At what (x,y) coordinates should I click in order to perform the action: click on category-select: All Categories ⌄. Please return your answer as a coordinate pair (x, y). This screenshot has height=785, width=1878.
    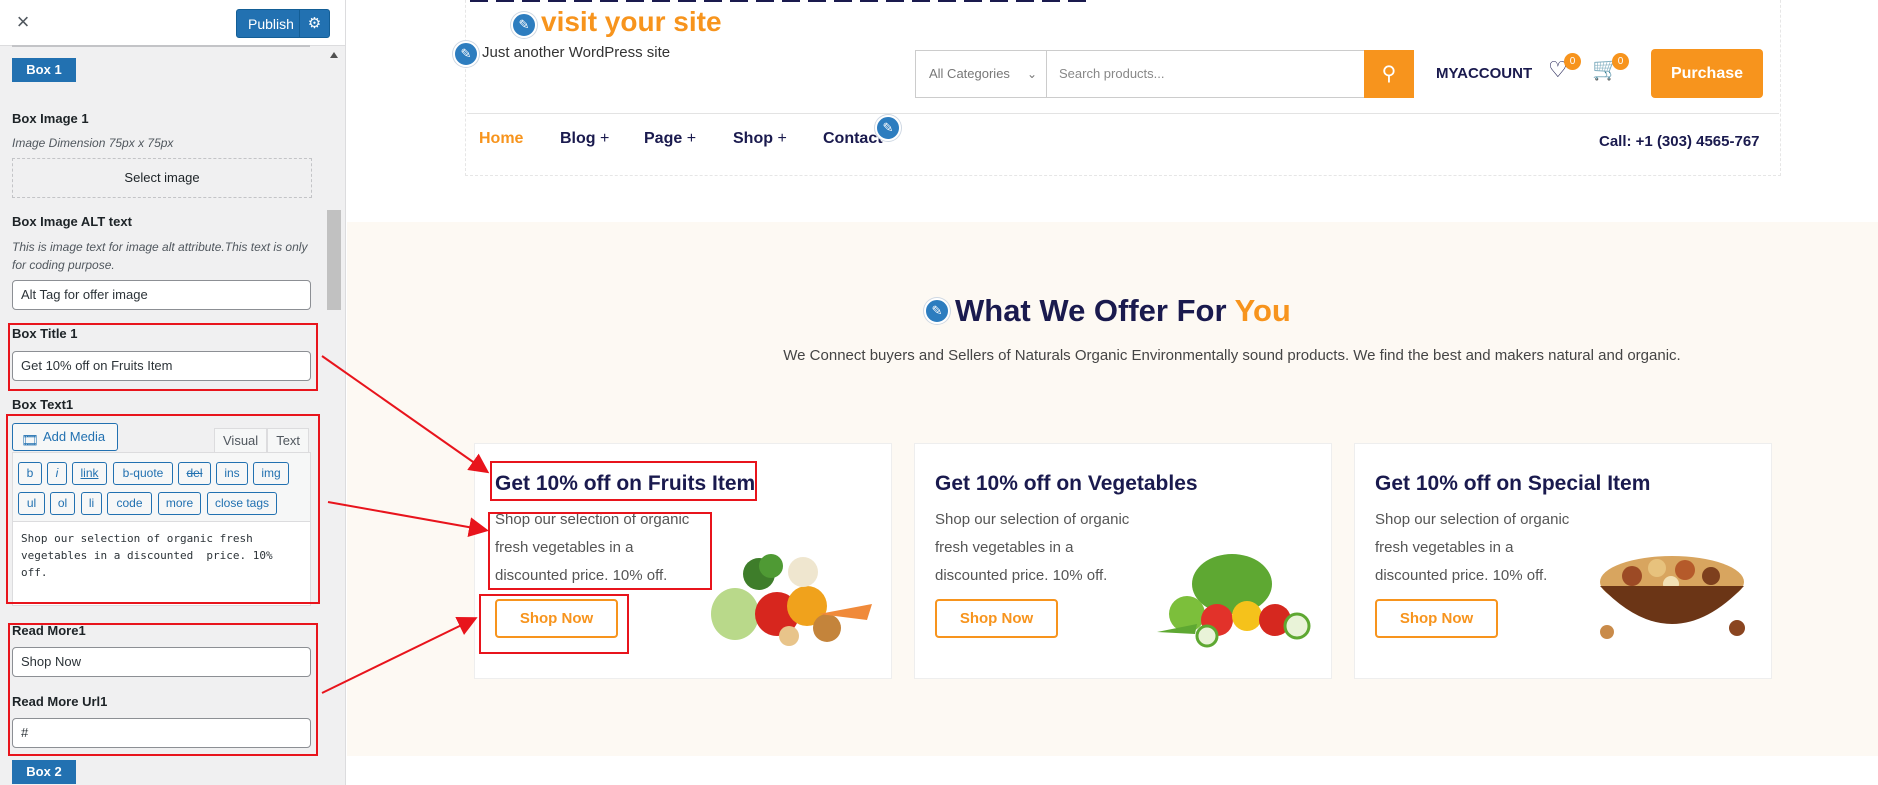
    Looking at the image, I should click on (981, 74).